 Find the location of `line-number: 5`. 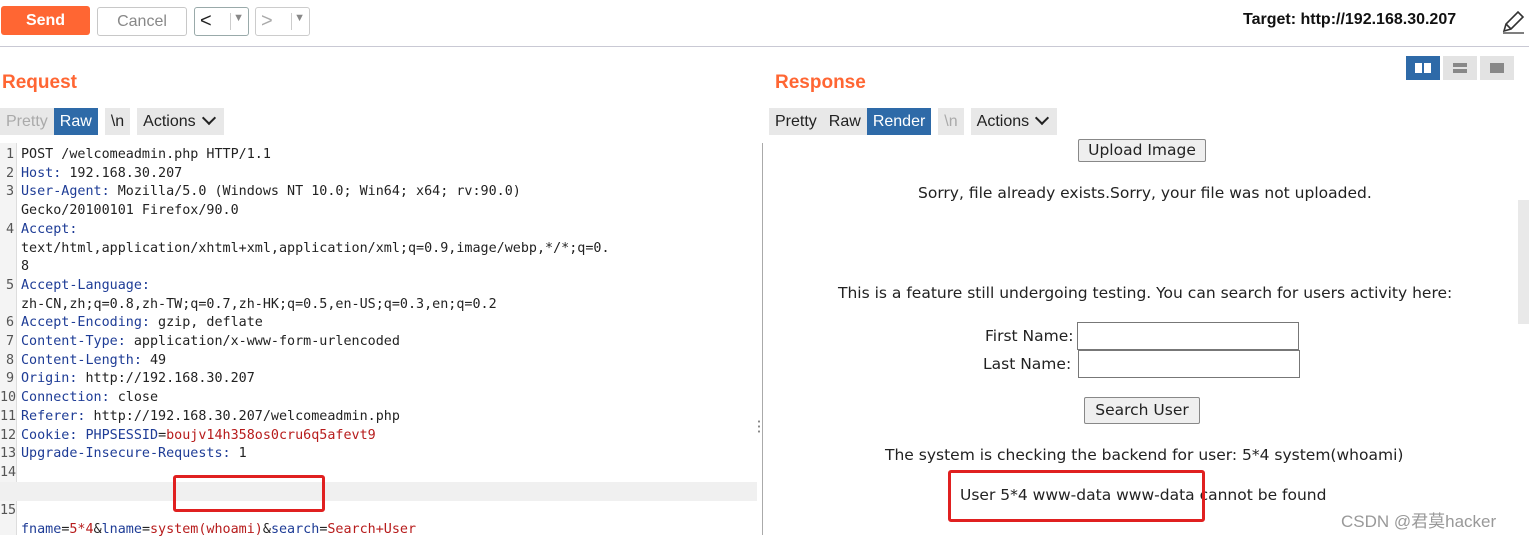

line-number: 5 is located at coordinates (9, 285).